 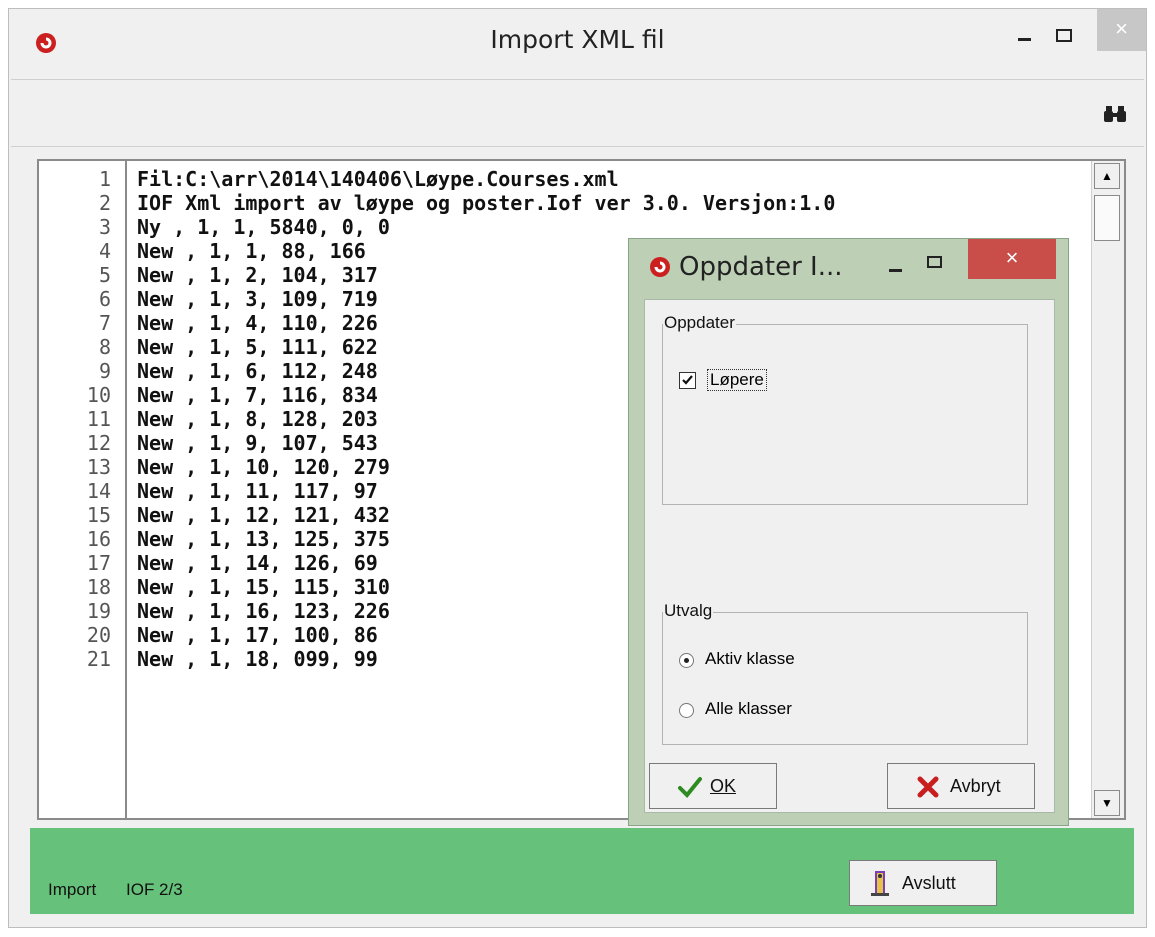 I want to click on line-text: New , 1, 10, 120, 279, so click(x=263, y=467).